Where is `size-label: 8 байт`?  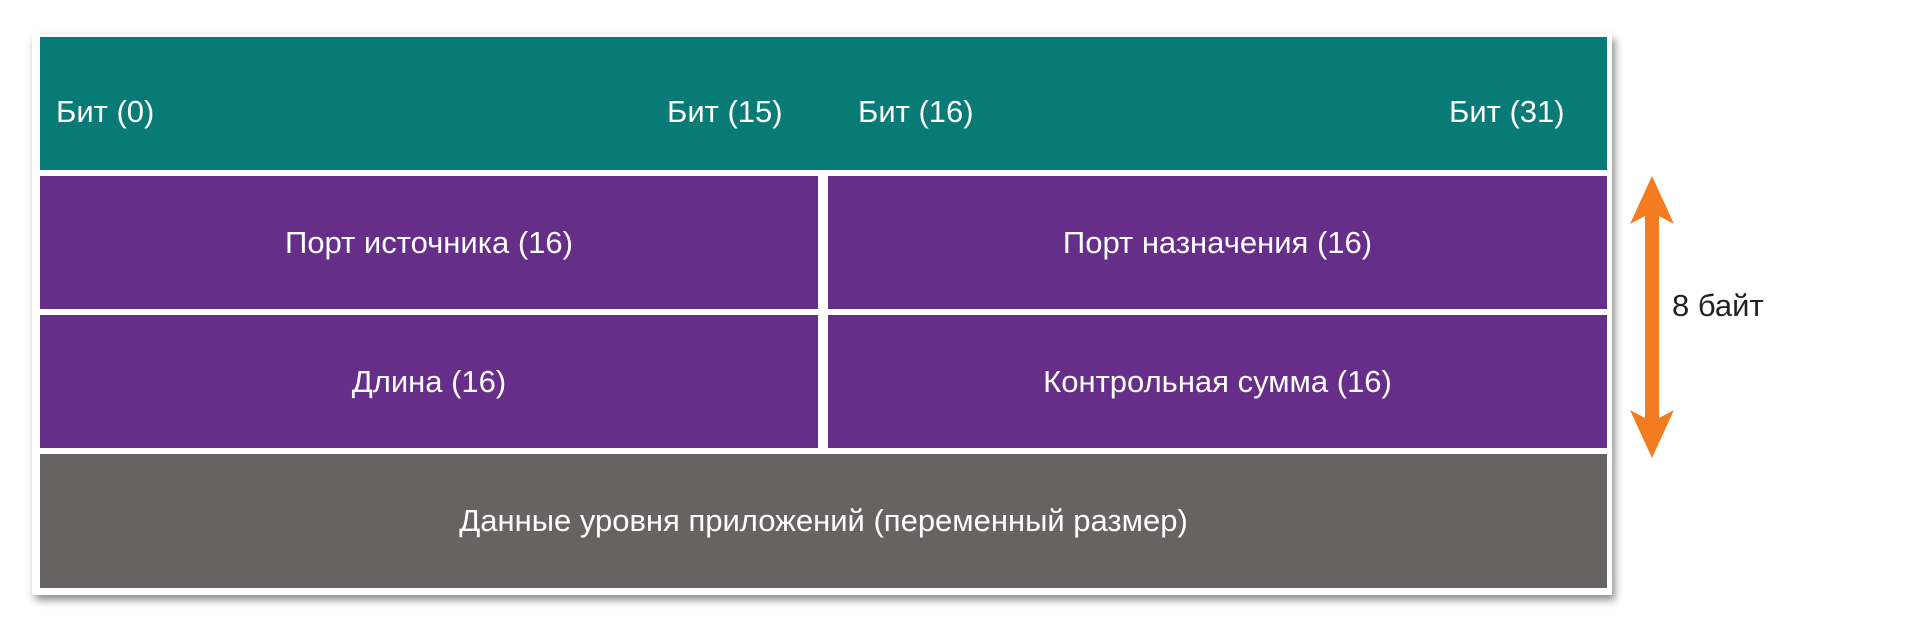
size-label: 8 байт is located at coordinates (1718, 305).